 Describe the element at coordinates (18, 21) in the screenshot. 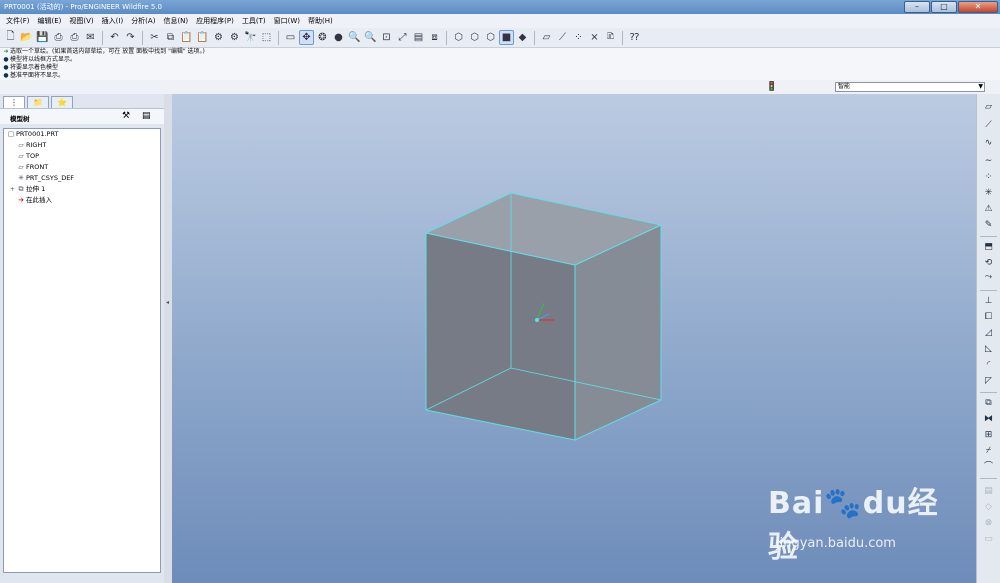

I see `menu-file: 文件(F)` at that location.